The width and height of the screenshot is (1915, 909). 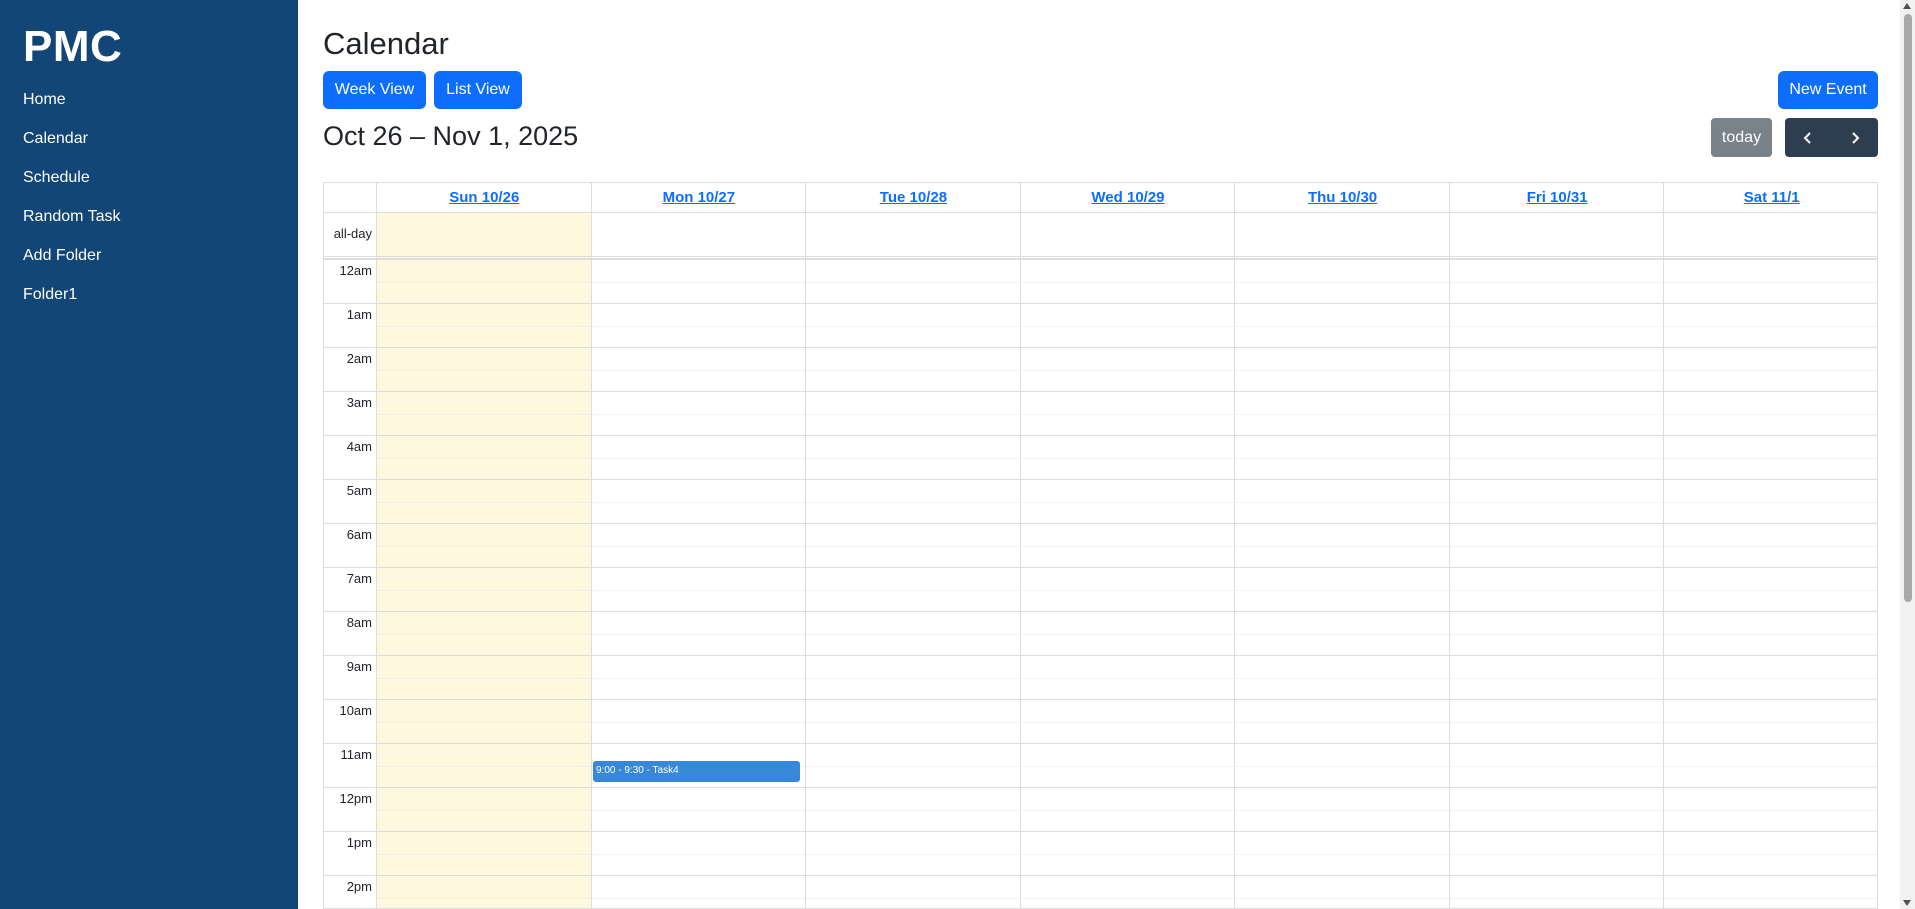 I want to click on scroll-down-arrow-icon, so click(x=1907, y=903).